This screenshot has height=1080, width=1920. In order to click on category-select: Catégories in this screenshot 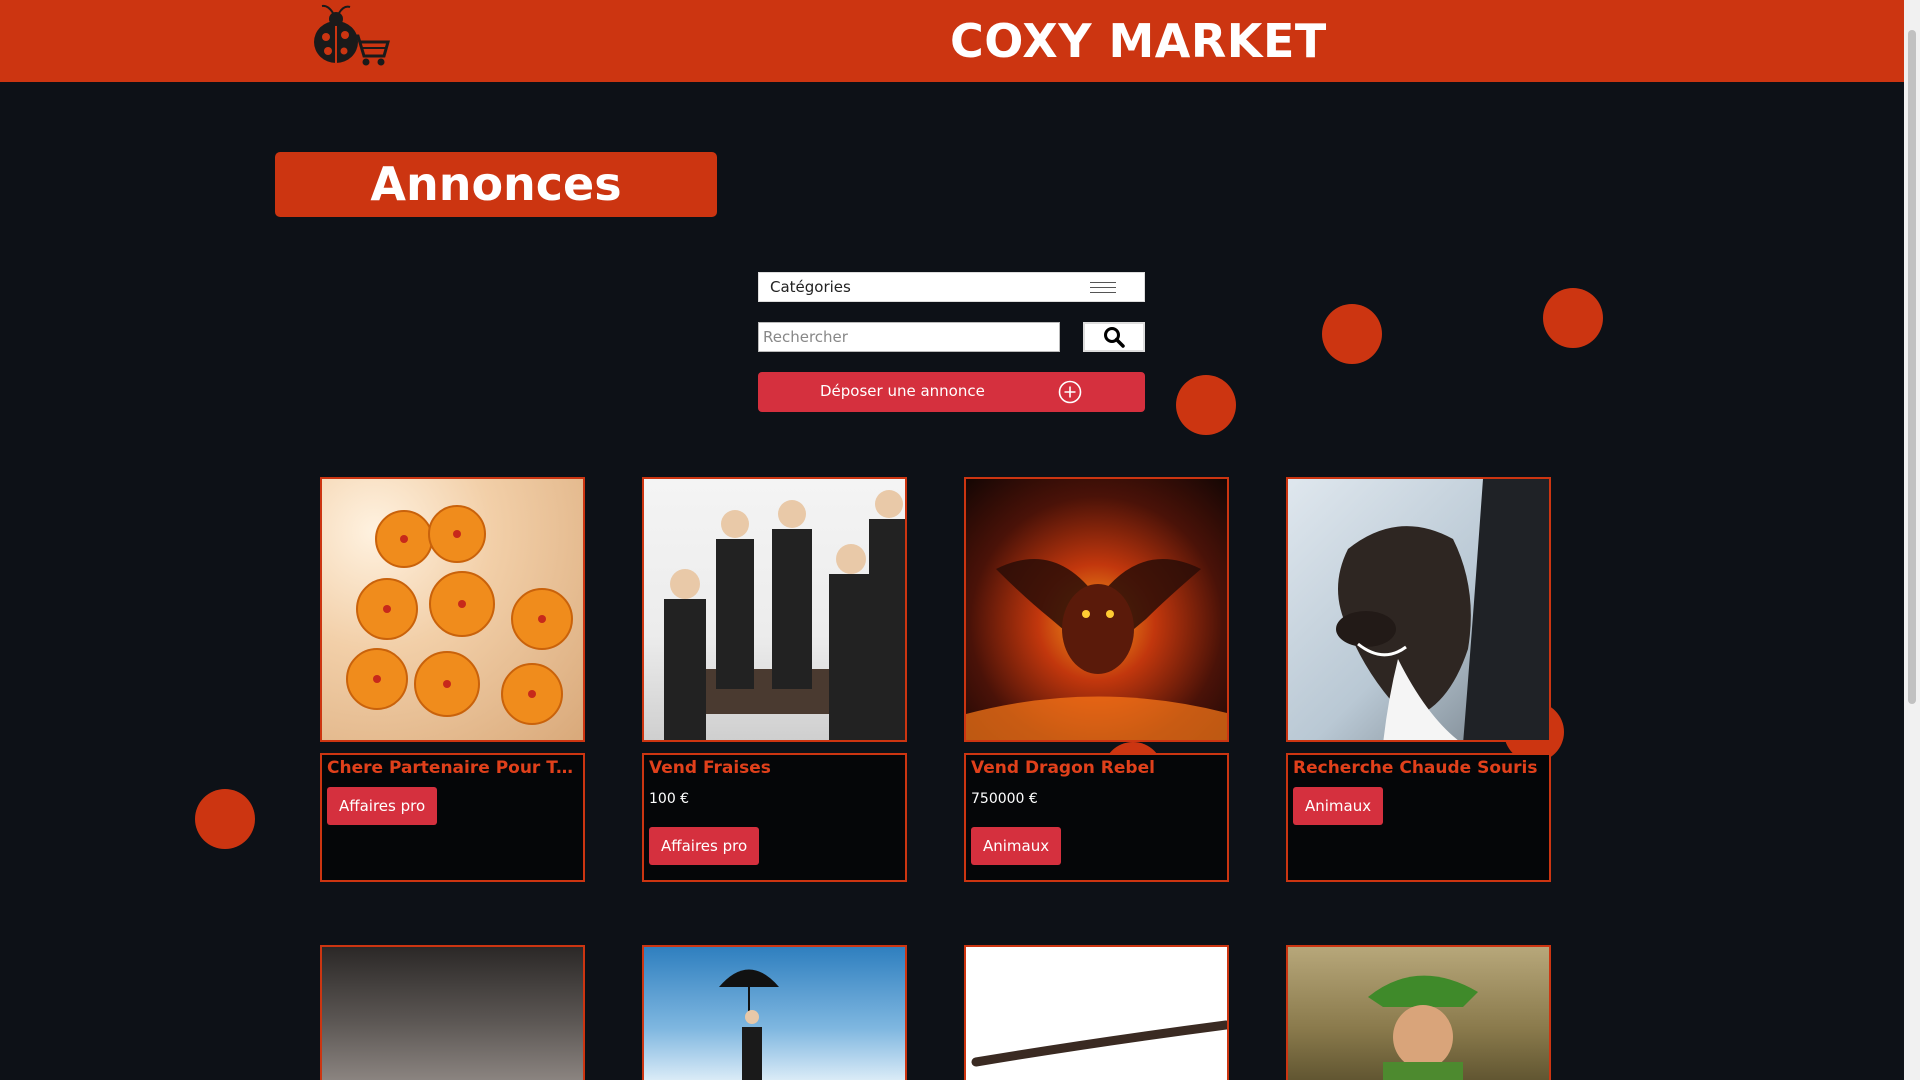, I will do `click(951, 287)`.